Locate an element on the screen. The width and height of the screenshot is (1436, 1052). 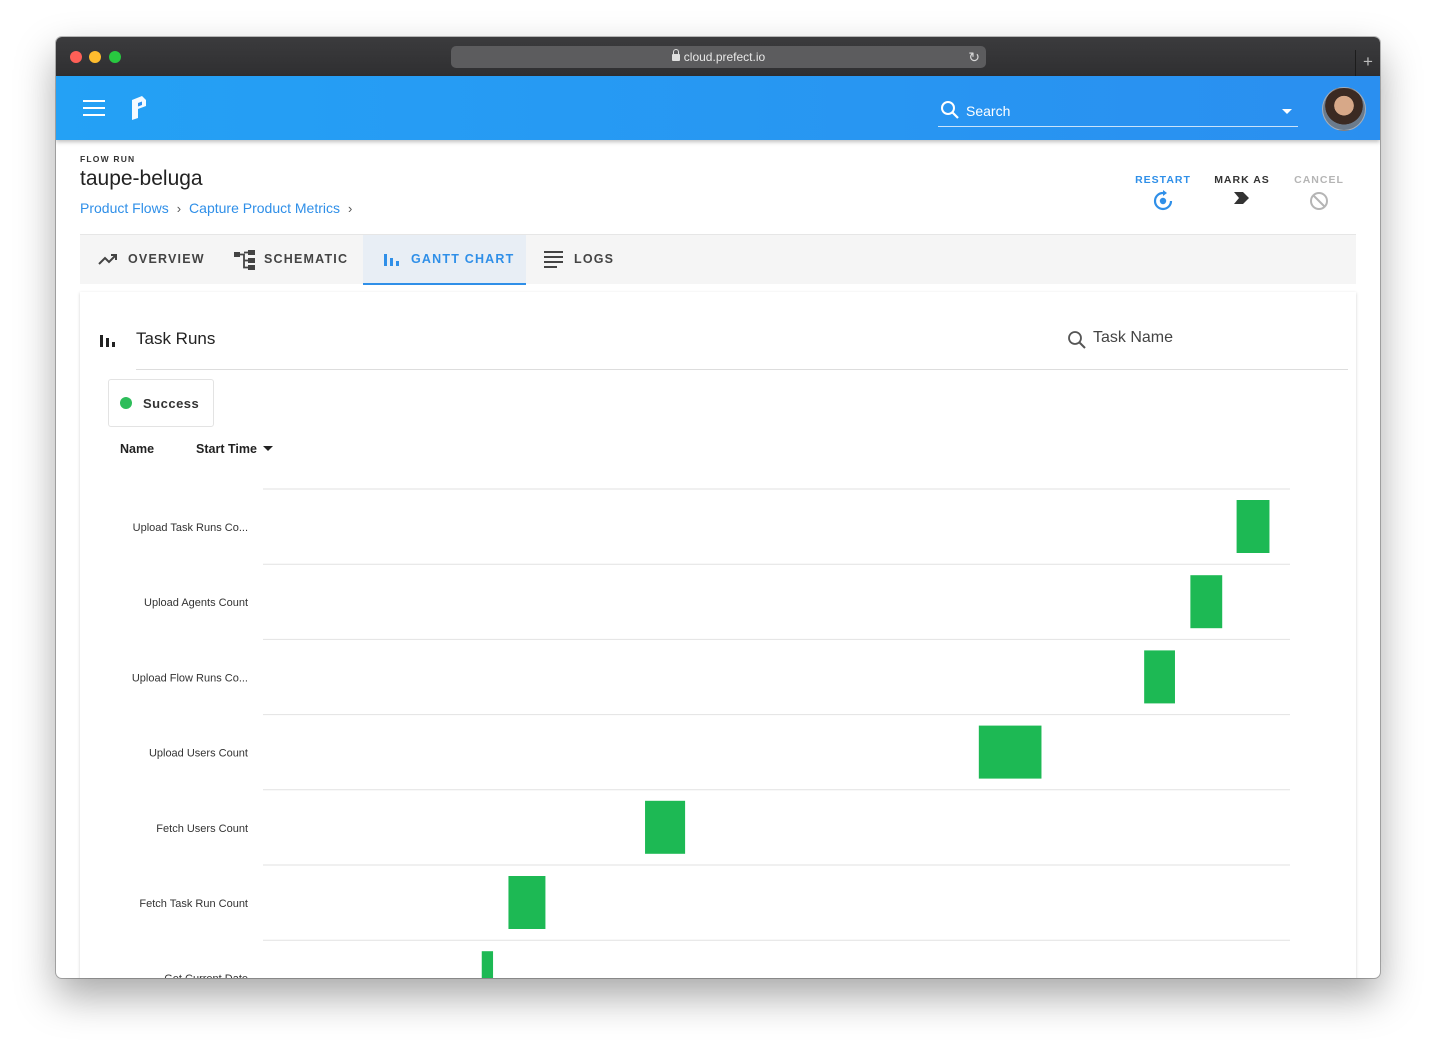
subject-icon is located at coordinates (553, 259).